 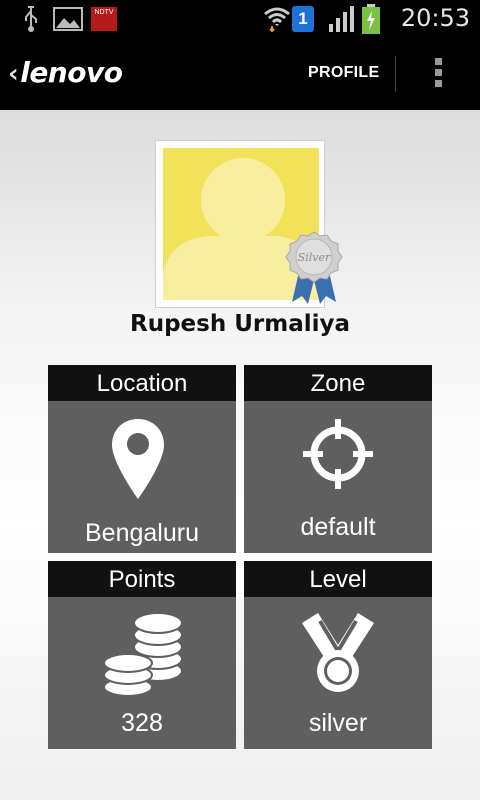 What do you see at coordinates (344, 72) in the screenshot?
I see `page-title: PROFILE` at bounding box center [344, 72].